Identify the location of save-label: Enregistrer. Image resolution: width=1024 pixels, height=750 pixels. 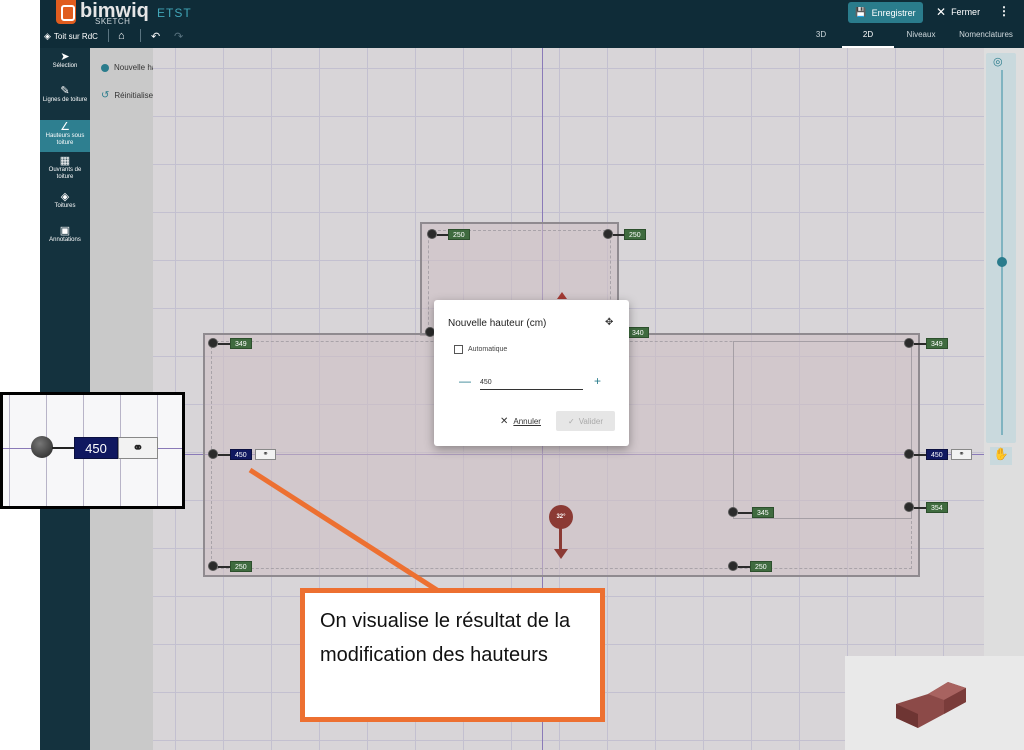
(893, 12).